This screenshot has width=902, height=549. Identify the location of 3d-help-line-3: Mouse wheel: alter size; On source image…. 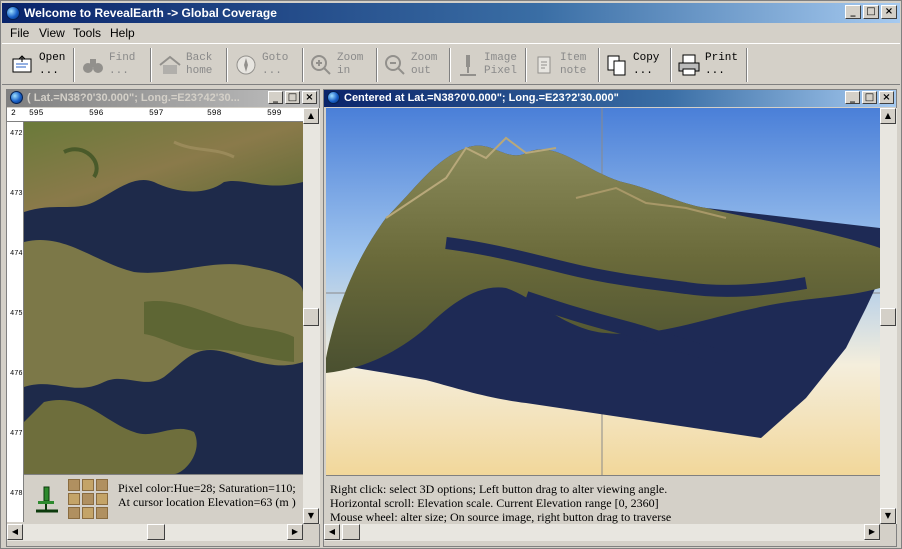
(501, 517).